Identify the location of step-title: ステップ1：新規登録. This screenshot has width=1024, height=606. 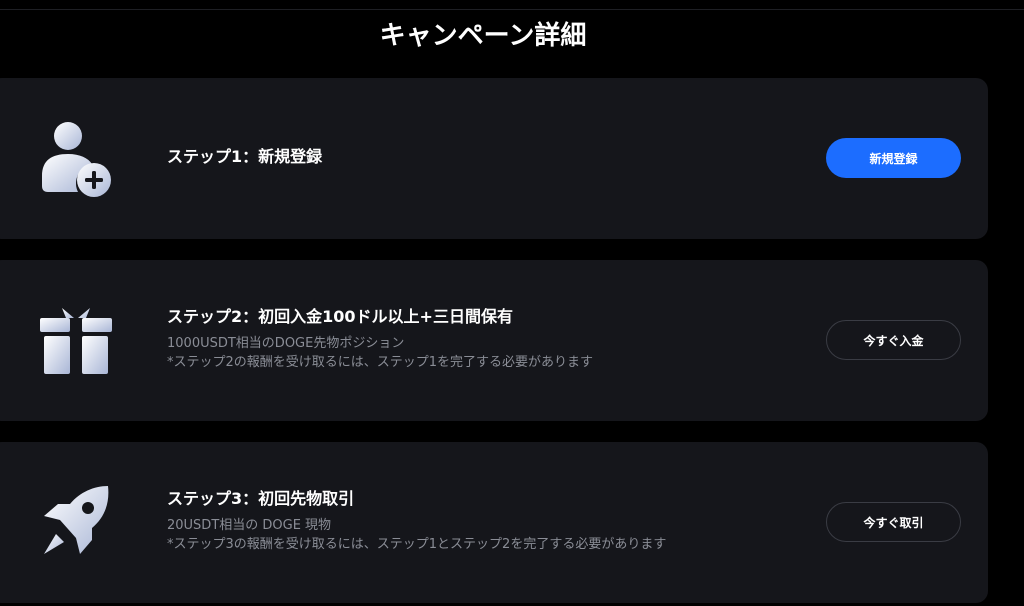
(245, 156).